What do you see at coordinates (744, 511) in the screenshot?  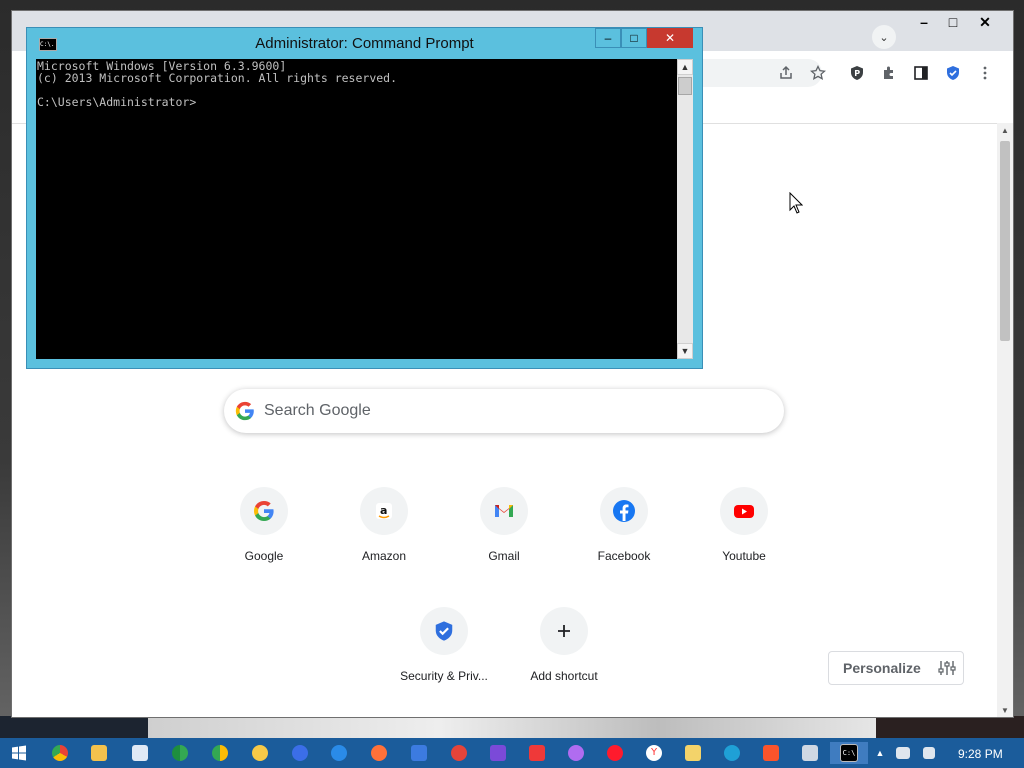 I see `youtube-icon` at bounding box center [744, 511].